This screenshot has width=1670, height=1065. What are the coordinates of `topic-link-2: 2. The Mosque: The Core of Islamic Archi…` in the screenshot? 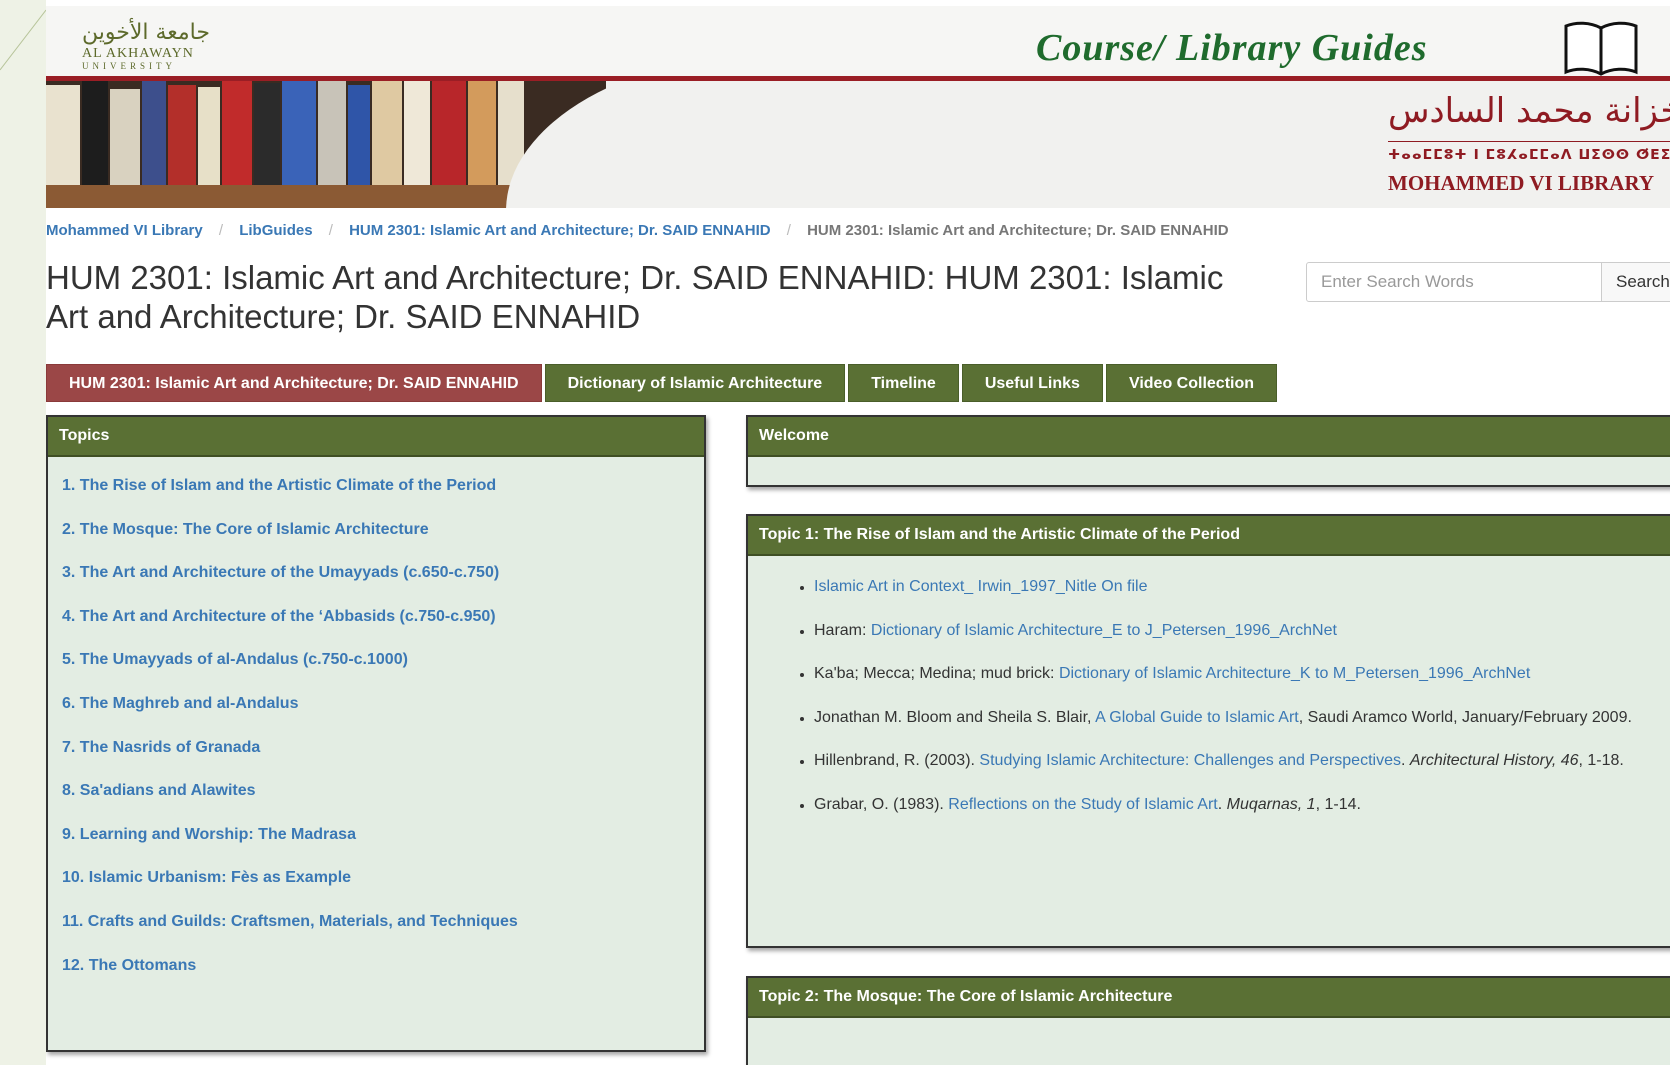 It's located at (383, 537).